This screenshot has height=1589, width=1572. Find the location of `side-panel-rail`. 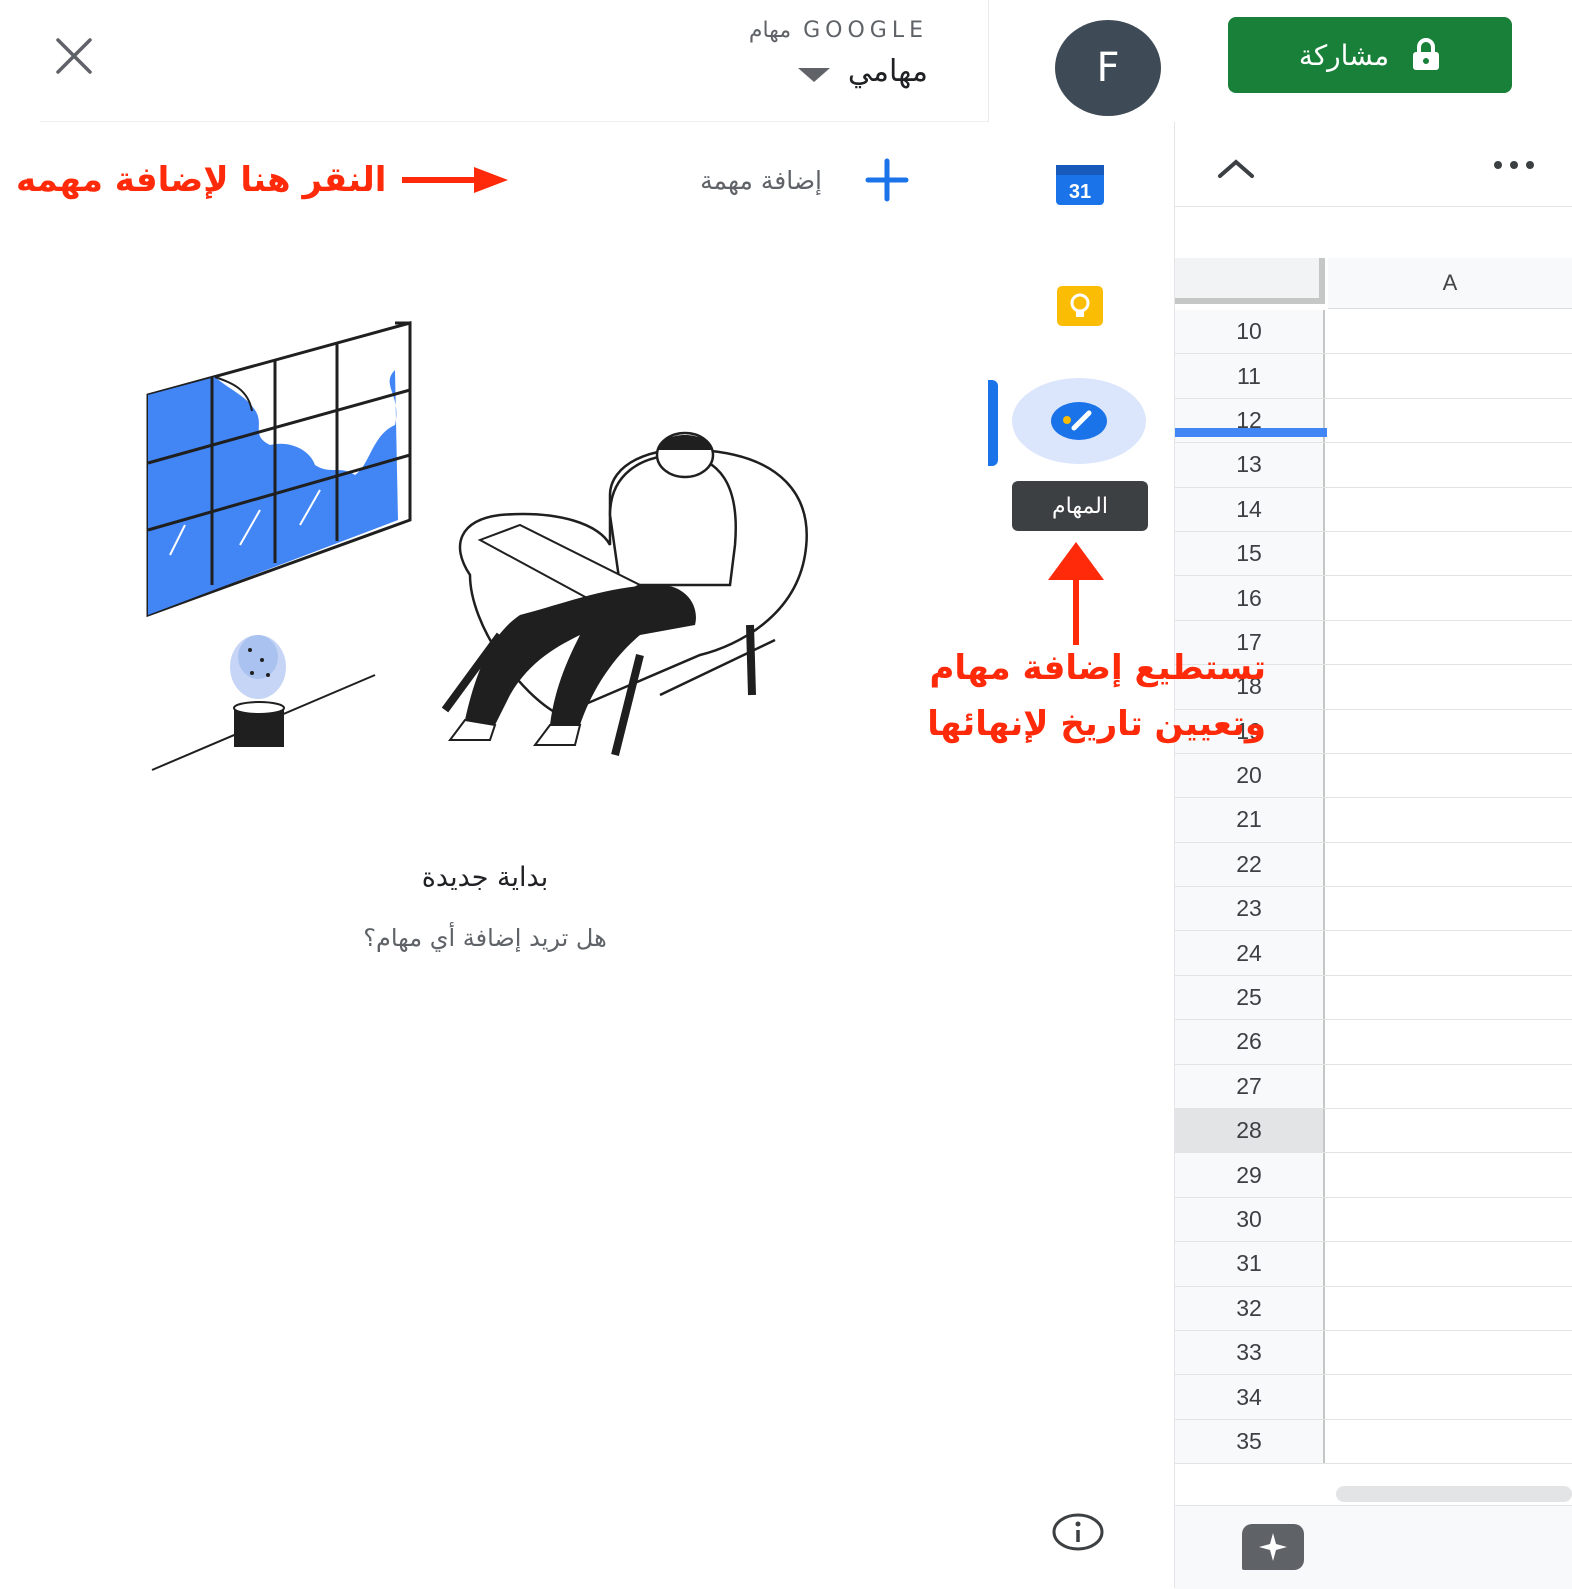

side-panel-rail is located at coordinates (1081, 855).